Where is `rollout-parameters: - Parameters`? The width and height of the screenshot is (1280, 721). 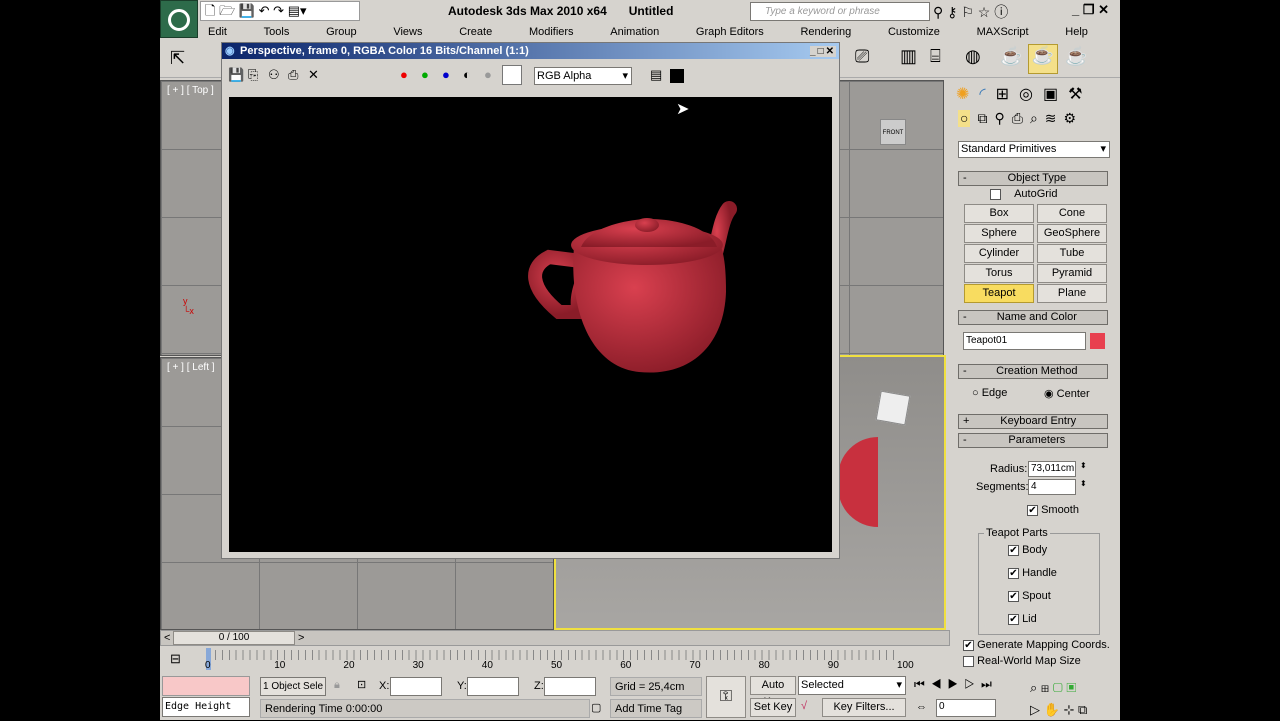 rollout-parameters: - Parameters is located at coordinates (1033, 440).